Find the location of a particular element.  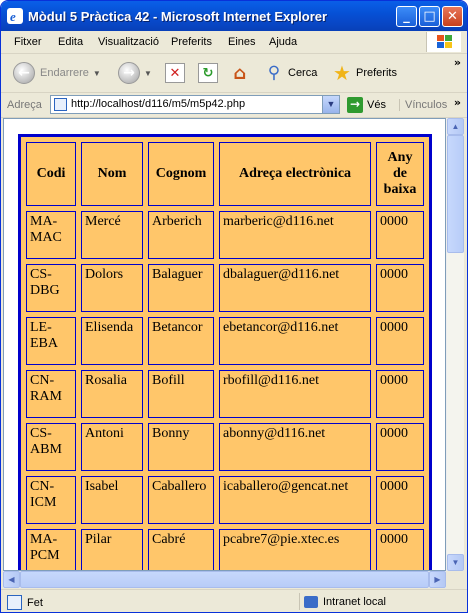

toolbar-more-icon: » is located at coordinates (457, 62).